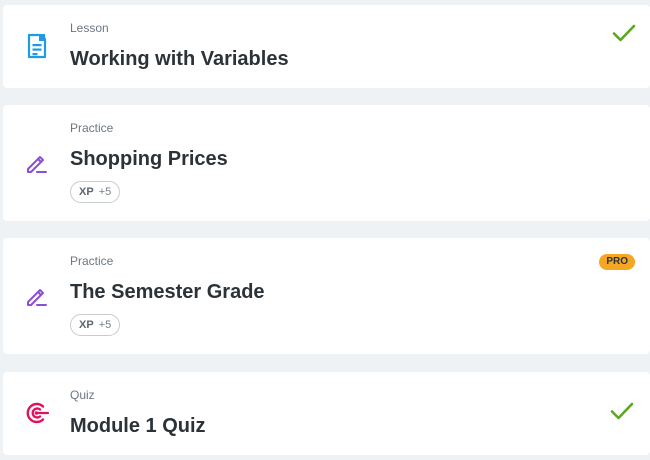 The image size is (650, 460). I want to click on item-title: Shopping Prices, so click(149, 159).